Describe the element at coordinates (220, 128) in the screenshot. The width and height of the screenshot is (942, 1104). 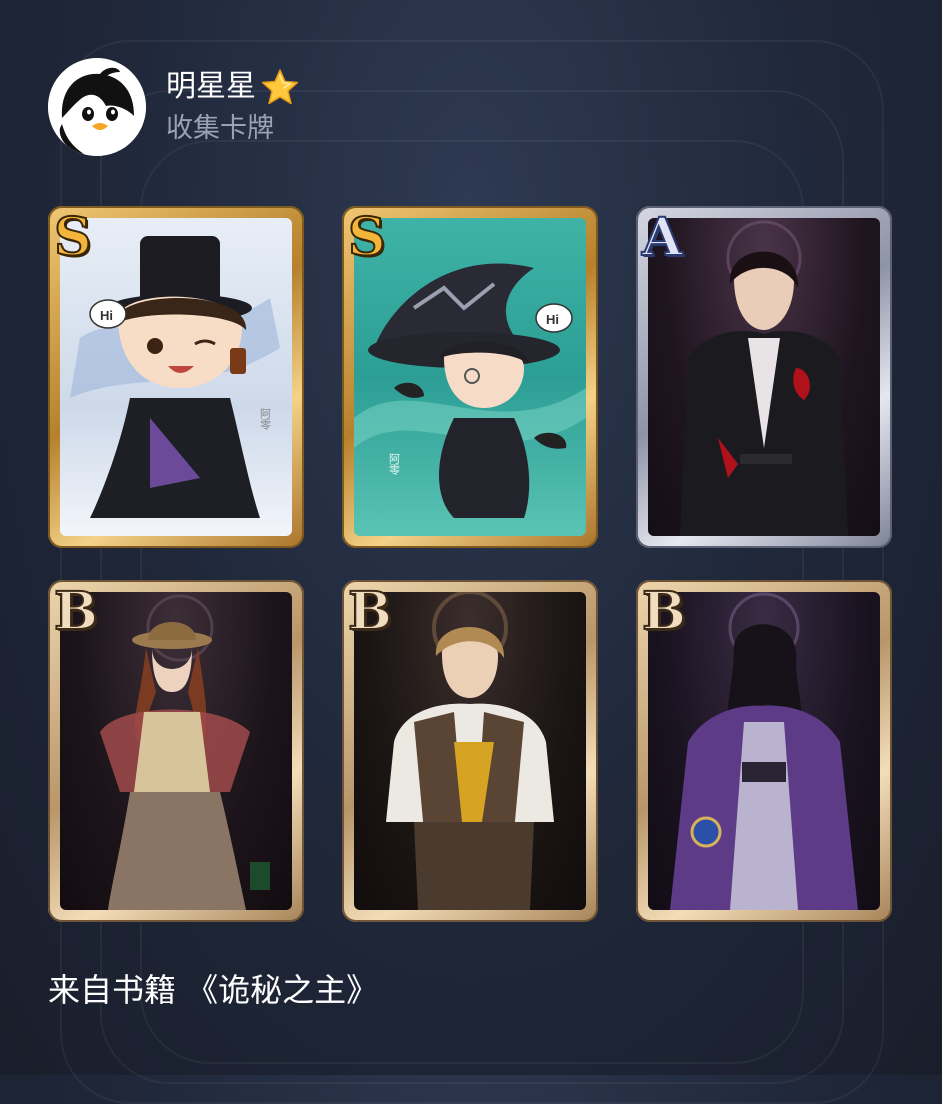
I see `subtitle: 收集卡牌` at that location.